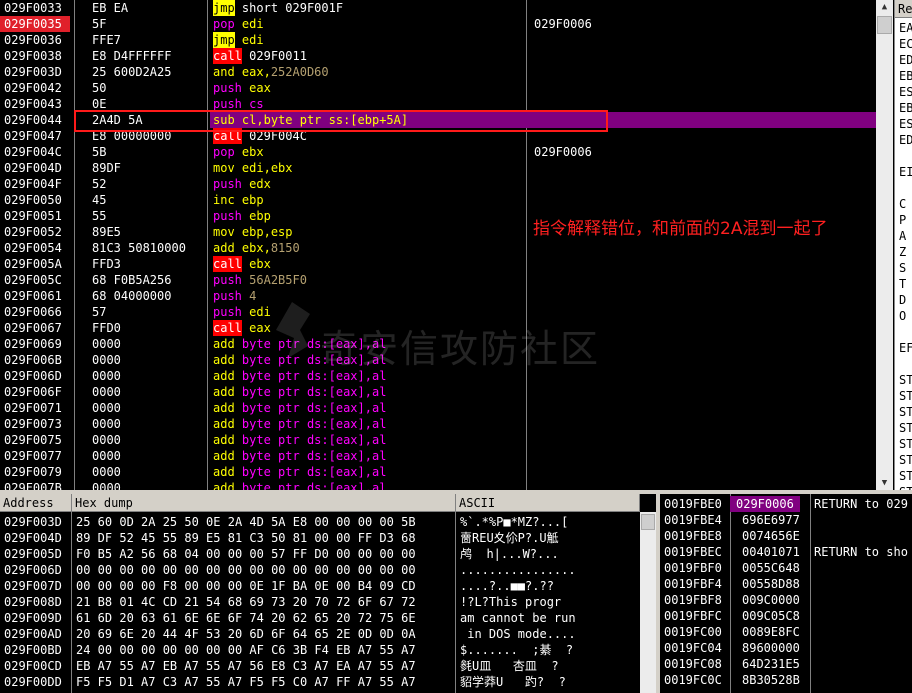 The height and width of the screenshot is (693, 912). I want to click on stack-value: 8B30528B, so click(771, 680).